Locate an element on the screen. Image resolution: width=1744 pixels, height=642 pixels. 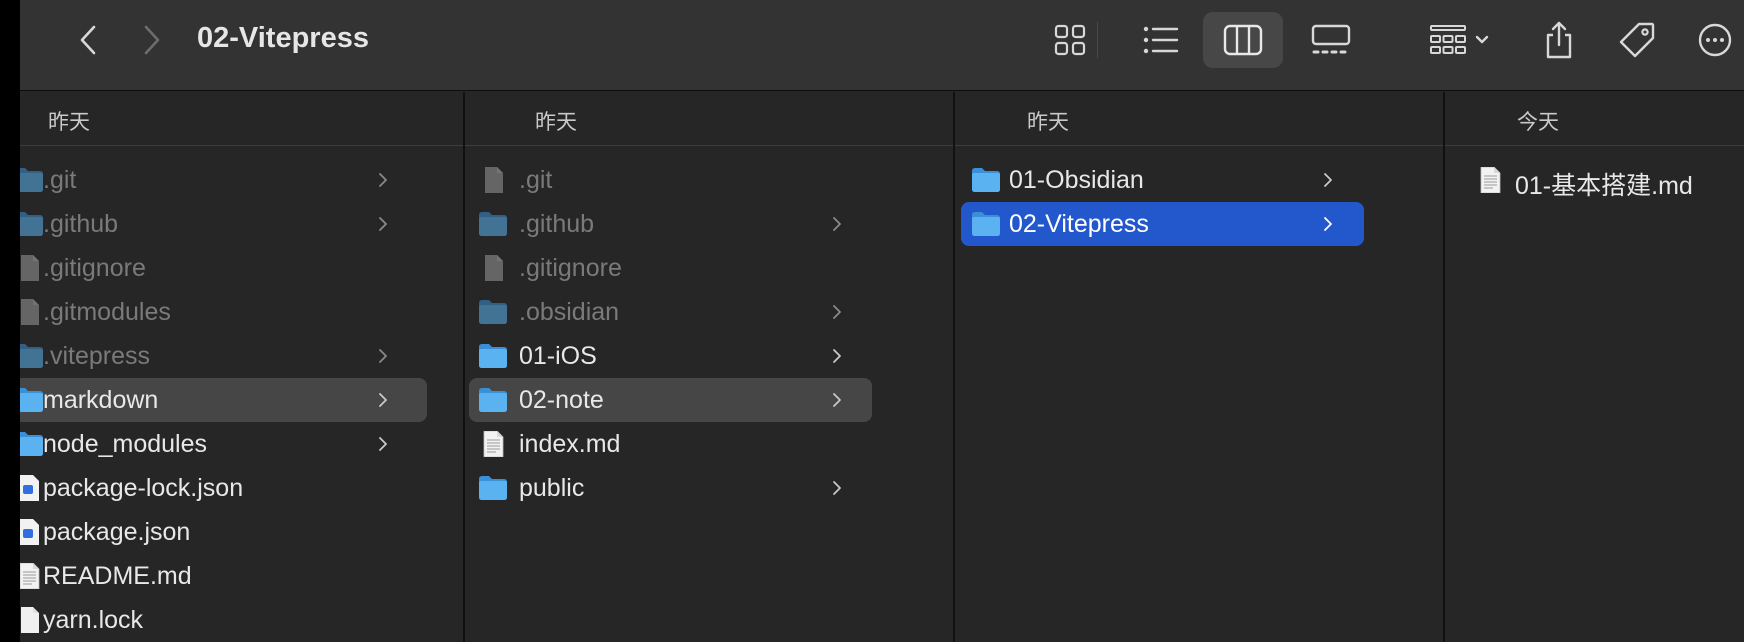
list-view-icon is located at coordinates (1161, 40).